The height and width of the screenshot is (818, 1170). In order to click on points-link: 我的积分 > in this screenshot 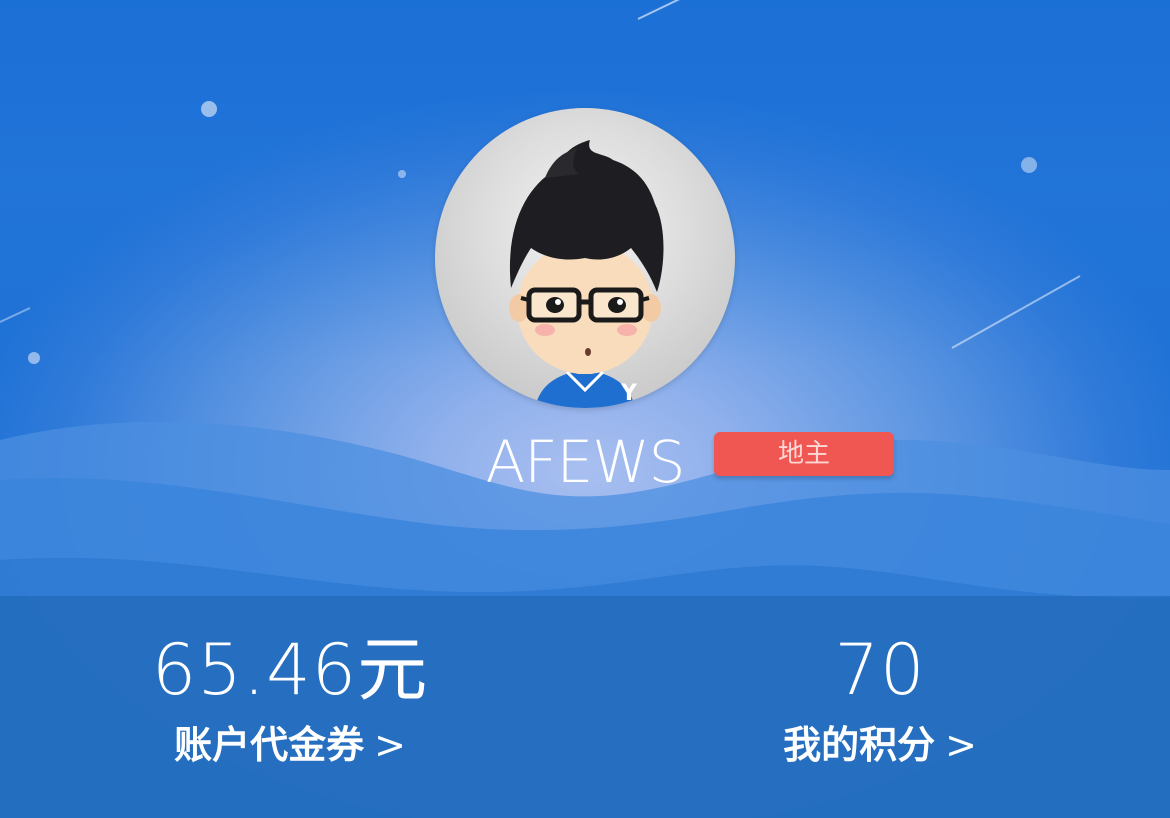, I will do `click(880, 745)`.